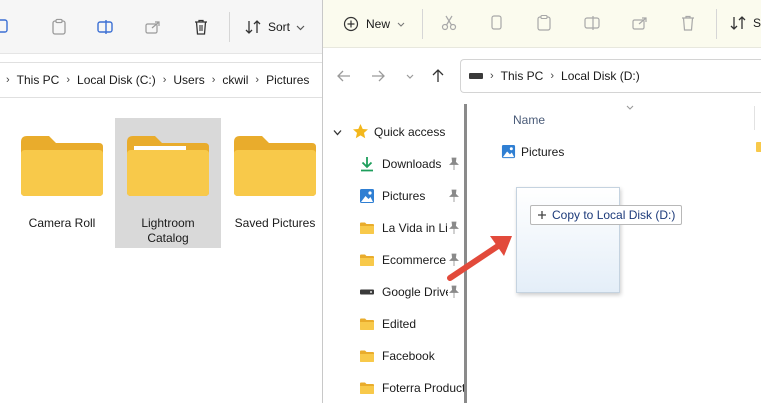 The width and height of the screenshot is (761, 403). What do you see at coordinates (275, 223) in the screenshot?
I see `folder-label: Saved Pictures` at bounding box center [275, 223].